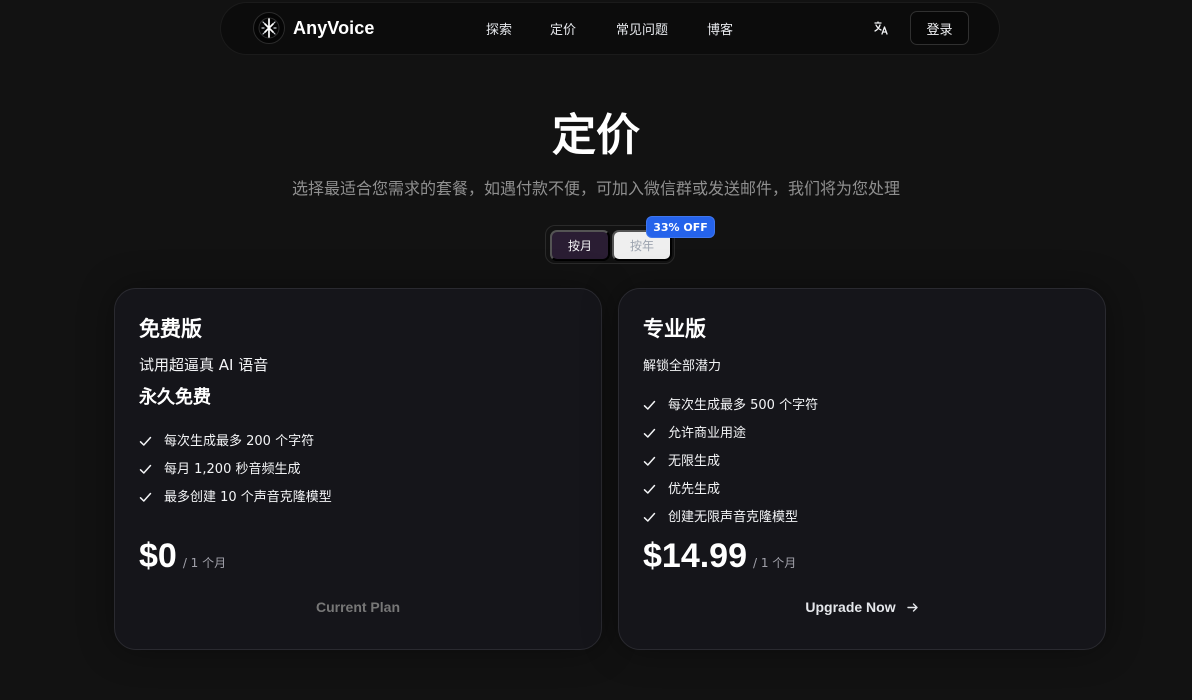 This screenshot has width=1192, height=700. What do you see at coordinates (661, 28) in the screenshot?
I see `nav-faq: 常见问题` at bounding box center [661, 28].